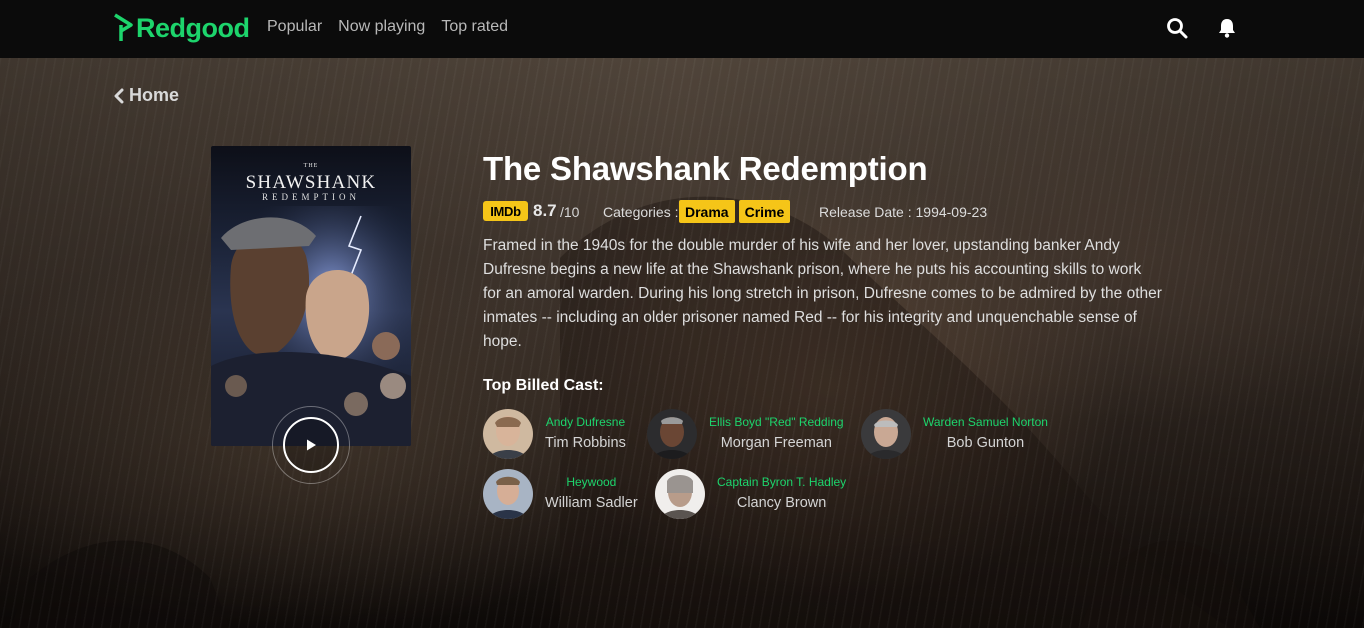 The height and width of the screenshot is (628, 1364). I want to click on rating-scale: /10, so click(570, 212).